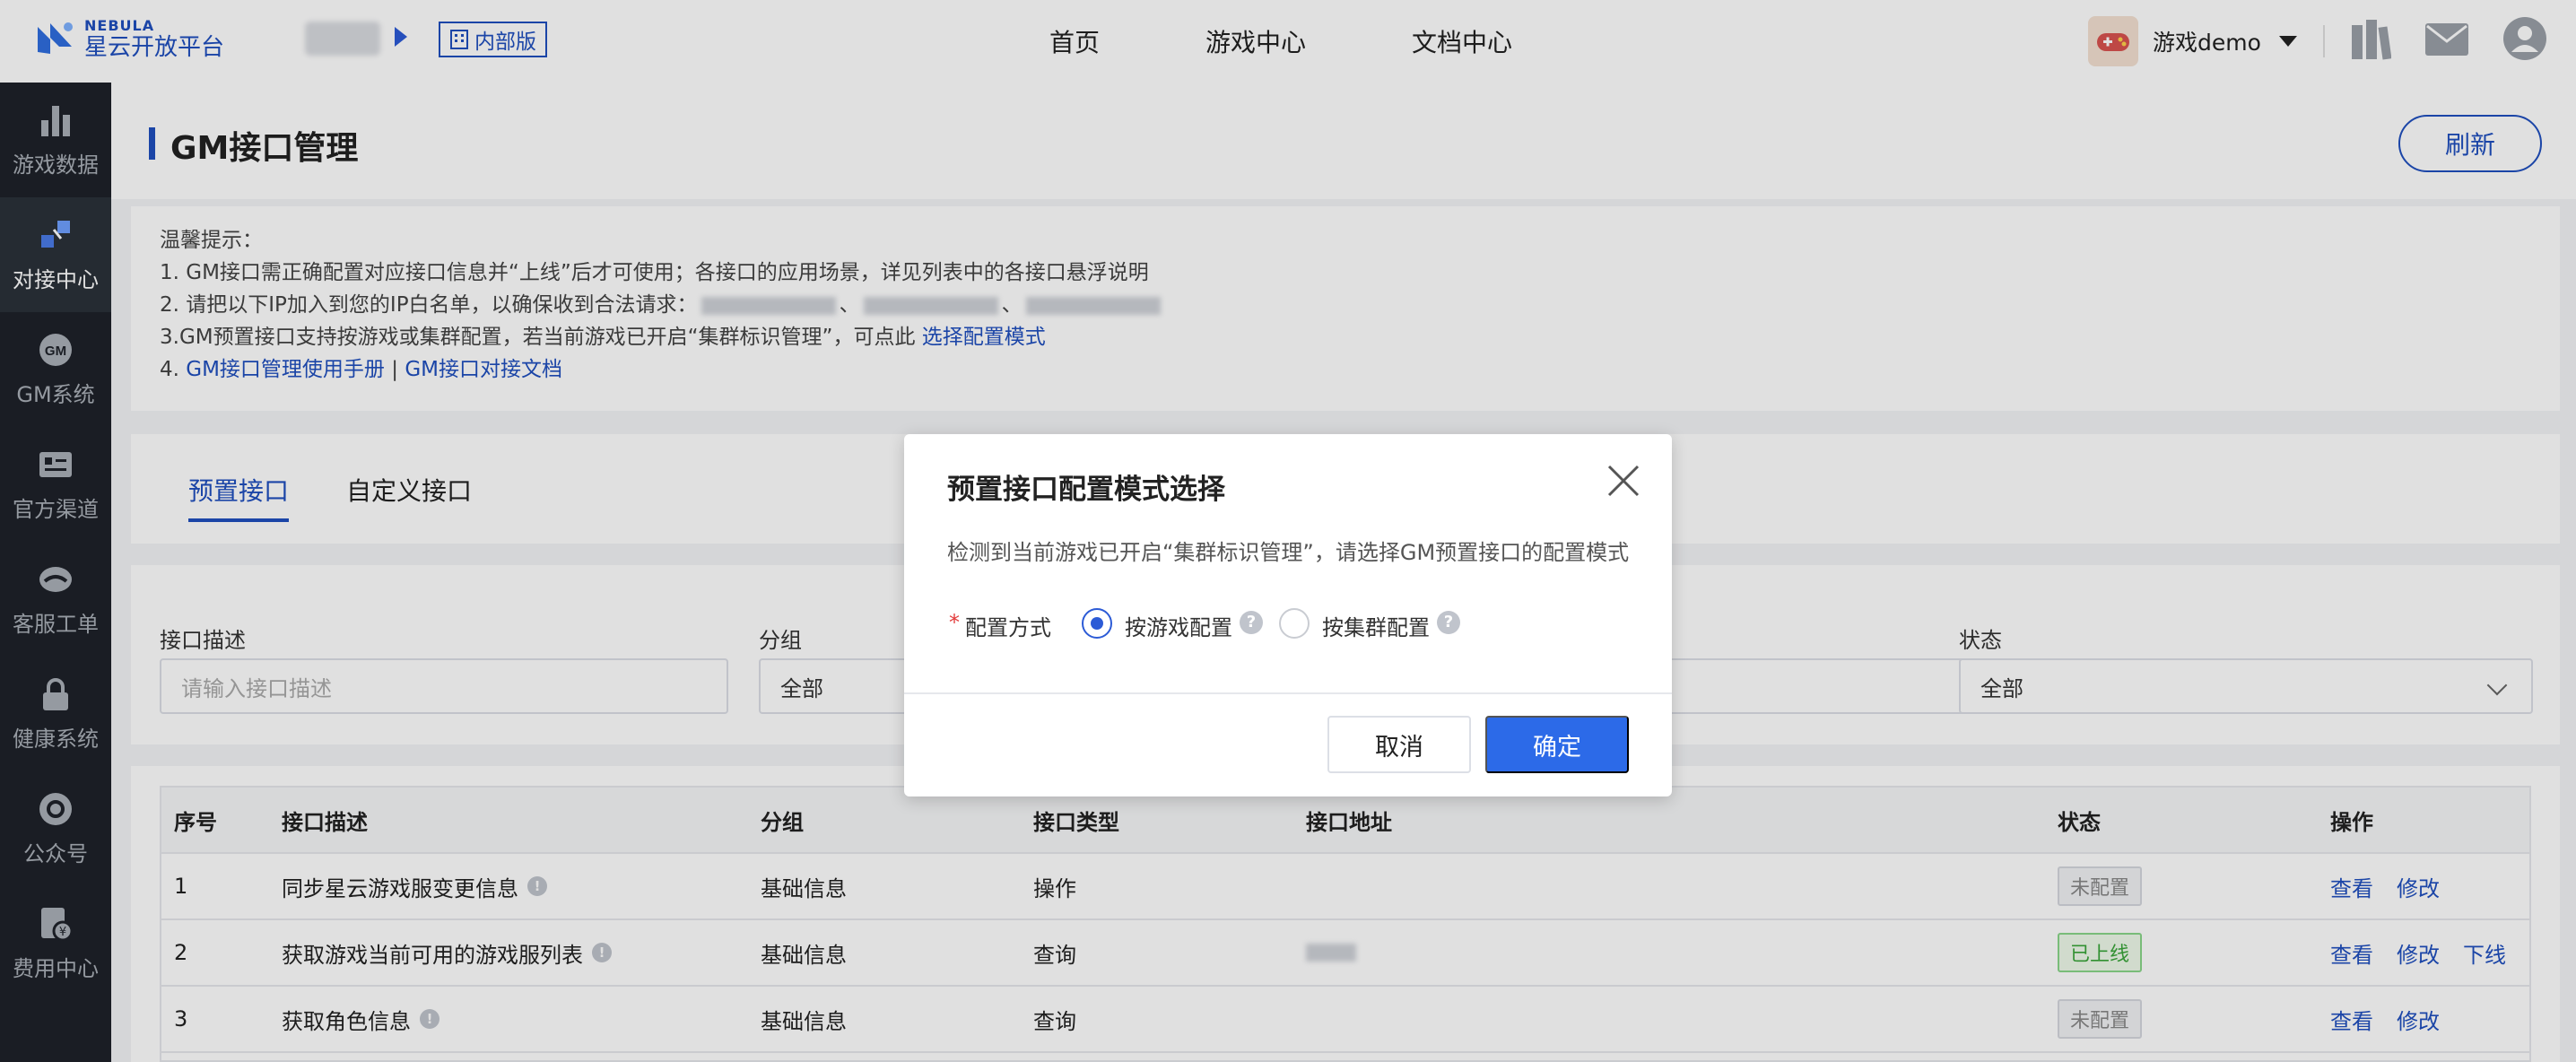 This screenshot has width=2576, height=1062. I want to click on option-by-game-label: 按游戏配置, so click(1178, 625).